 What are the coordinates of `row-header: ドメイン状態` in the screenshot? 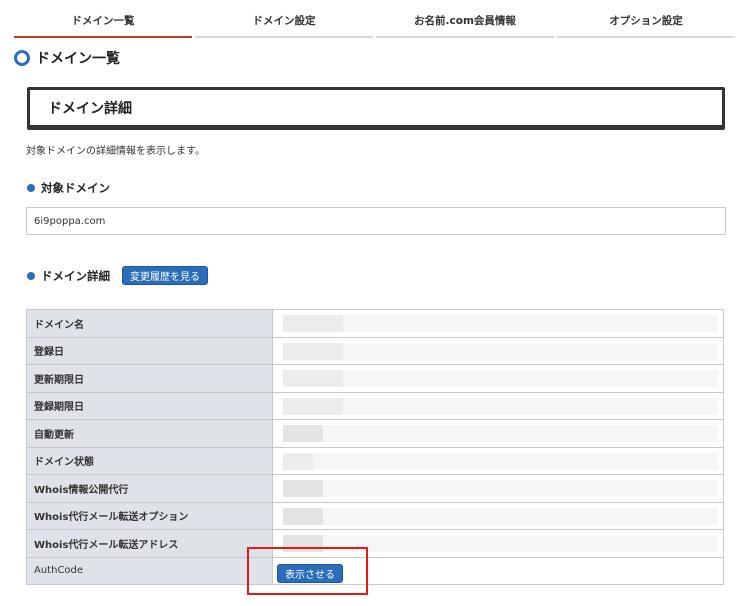 It's located at (149, 460).